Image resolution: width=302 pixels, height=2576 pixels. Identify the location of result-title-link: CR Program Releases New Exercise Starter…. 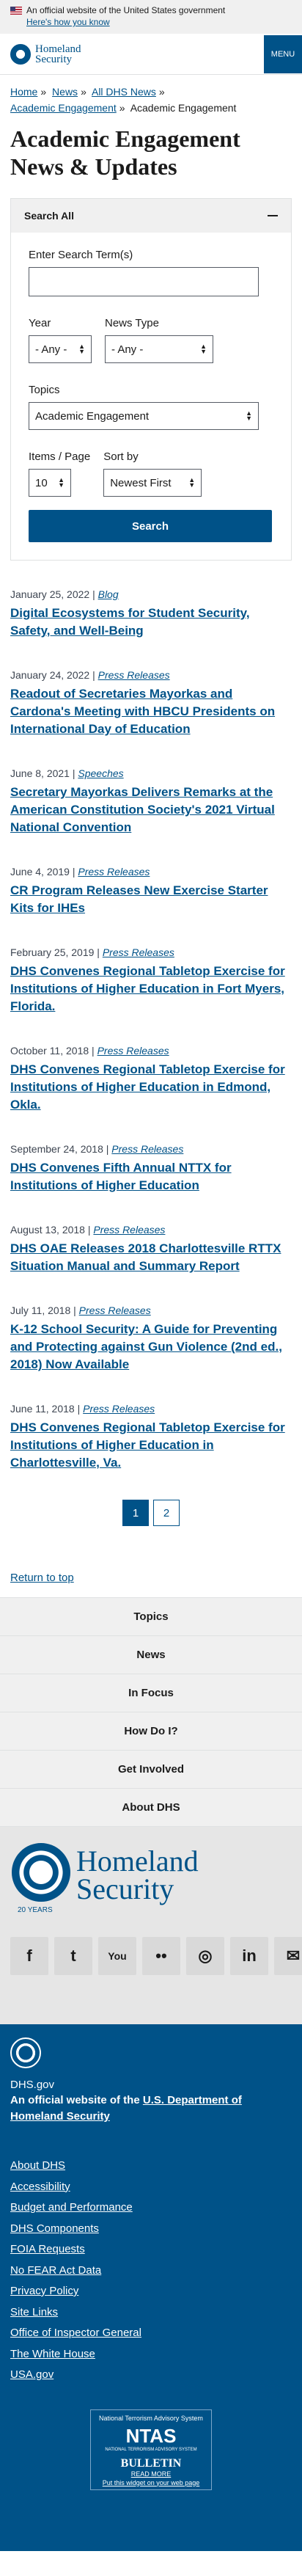
(151, 900).